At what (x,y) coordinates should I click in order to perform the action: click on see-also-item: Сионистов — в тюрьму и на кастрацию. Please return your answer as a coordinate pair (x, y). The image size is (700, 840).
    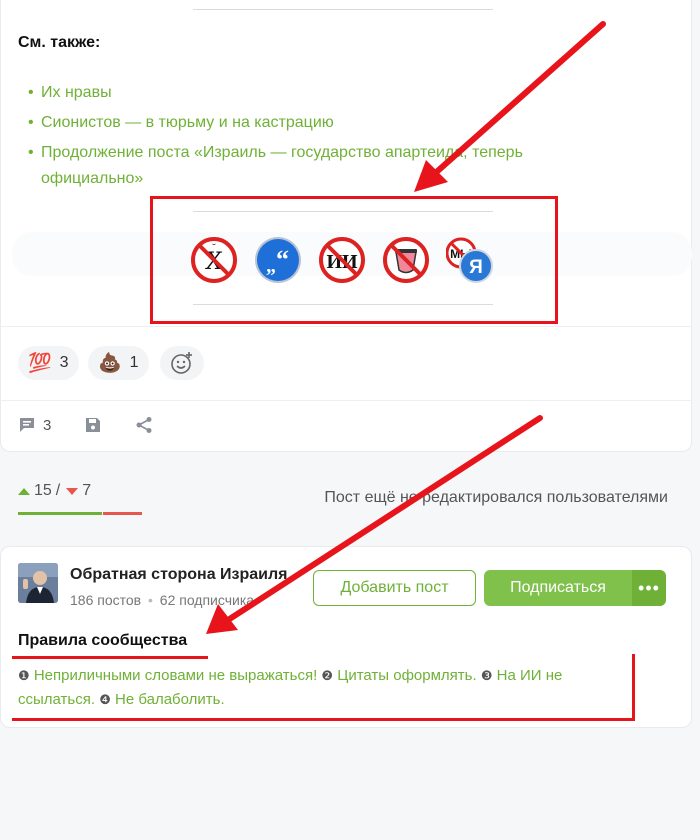
    Looking at the image, I should click on (308, 123).